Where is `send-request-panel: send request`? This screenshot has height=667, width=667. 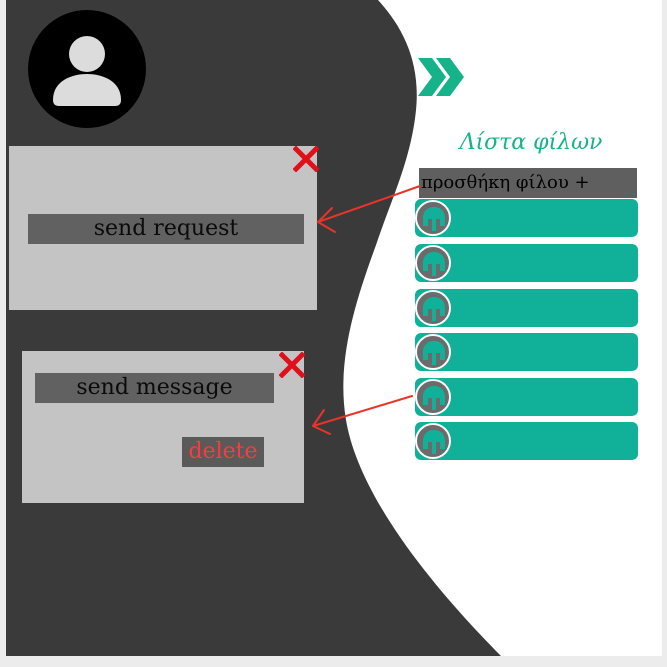 send-request-panel: send request is located at coordinates (164, 228).